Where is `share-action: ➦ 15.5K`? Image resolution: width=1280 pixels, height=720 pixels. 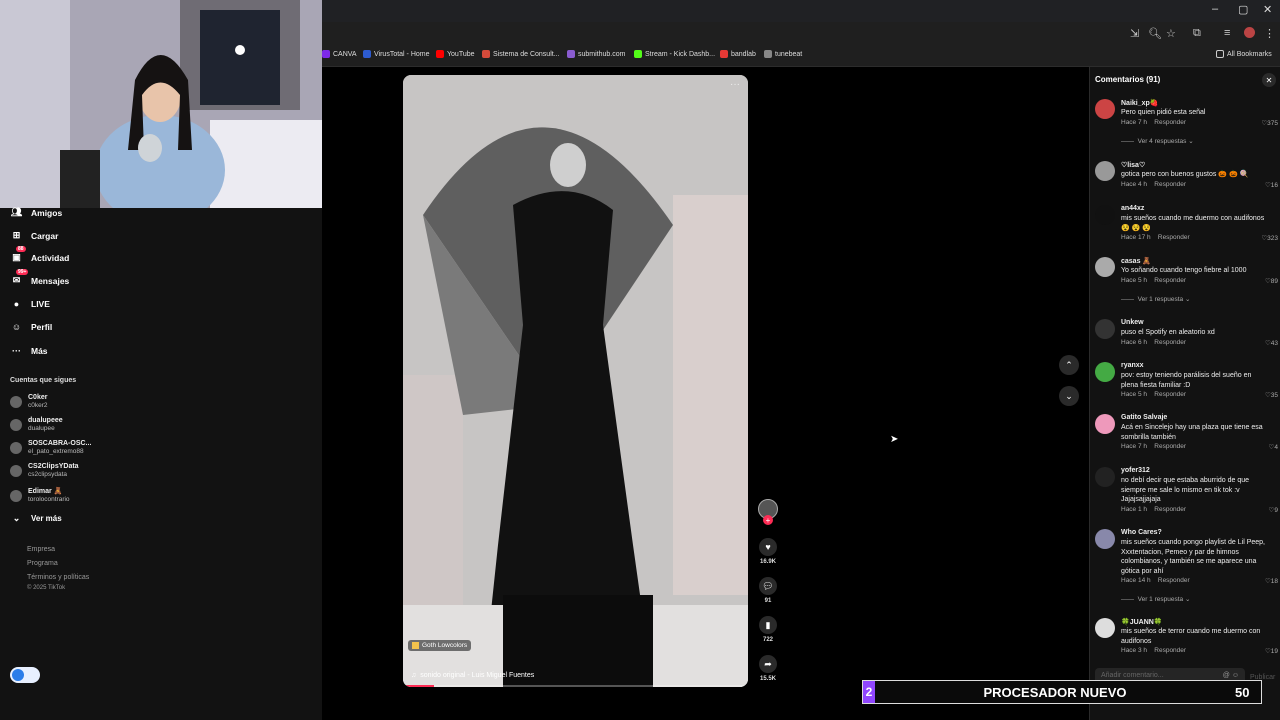 share-action: ➦ 15.5K is located at coordinates (768, 668).